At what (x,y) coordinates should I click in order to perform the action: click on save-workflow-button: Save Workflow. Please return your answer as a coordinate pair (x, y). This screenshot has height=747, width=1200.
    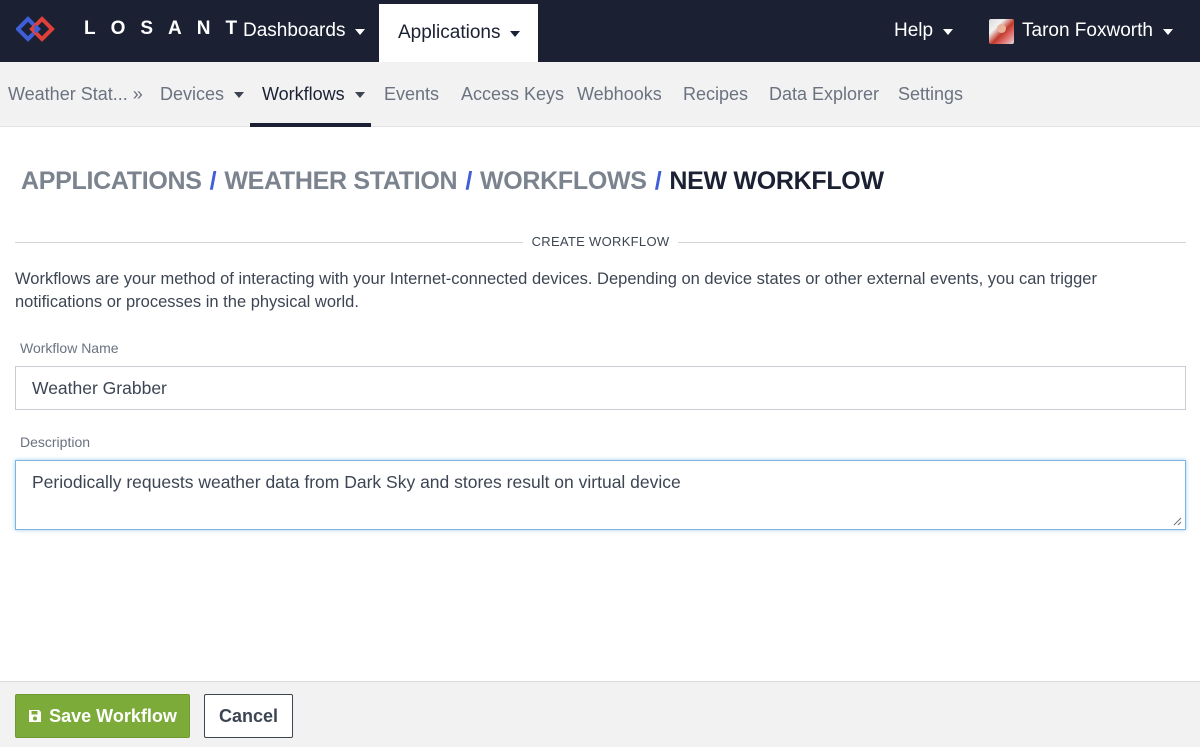
    Looking at the image, I should click on (102, 716).